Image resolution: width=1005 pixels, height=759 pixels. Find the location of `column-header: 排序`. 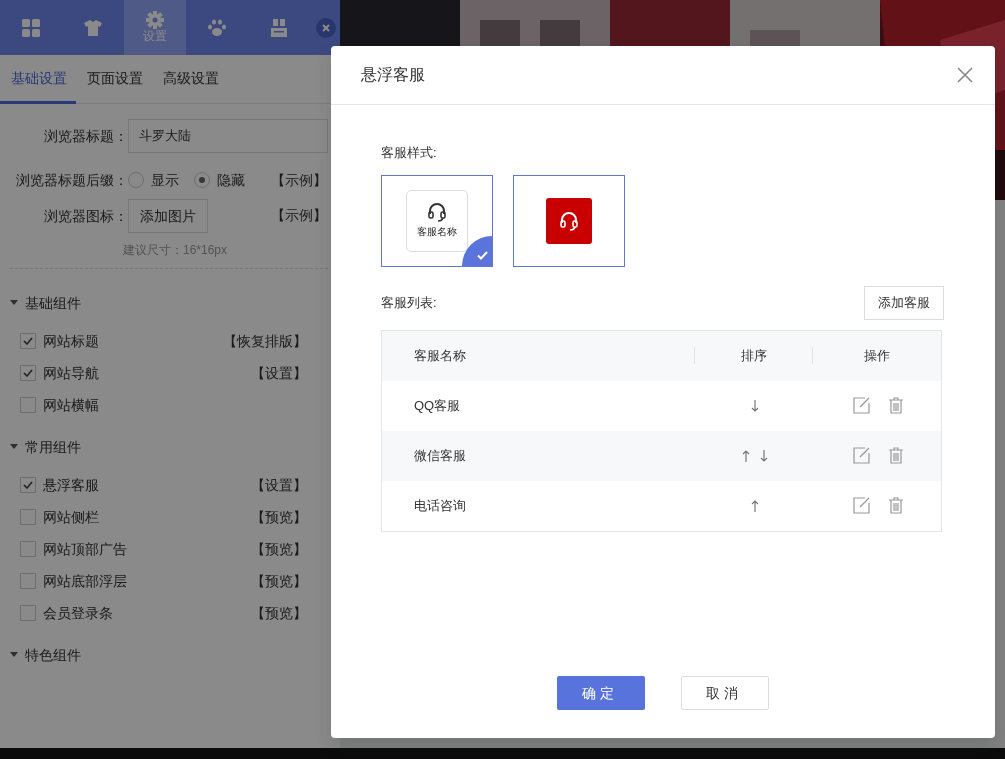

column-header: 排序 is located at coordinates (753, 355).